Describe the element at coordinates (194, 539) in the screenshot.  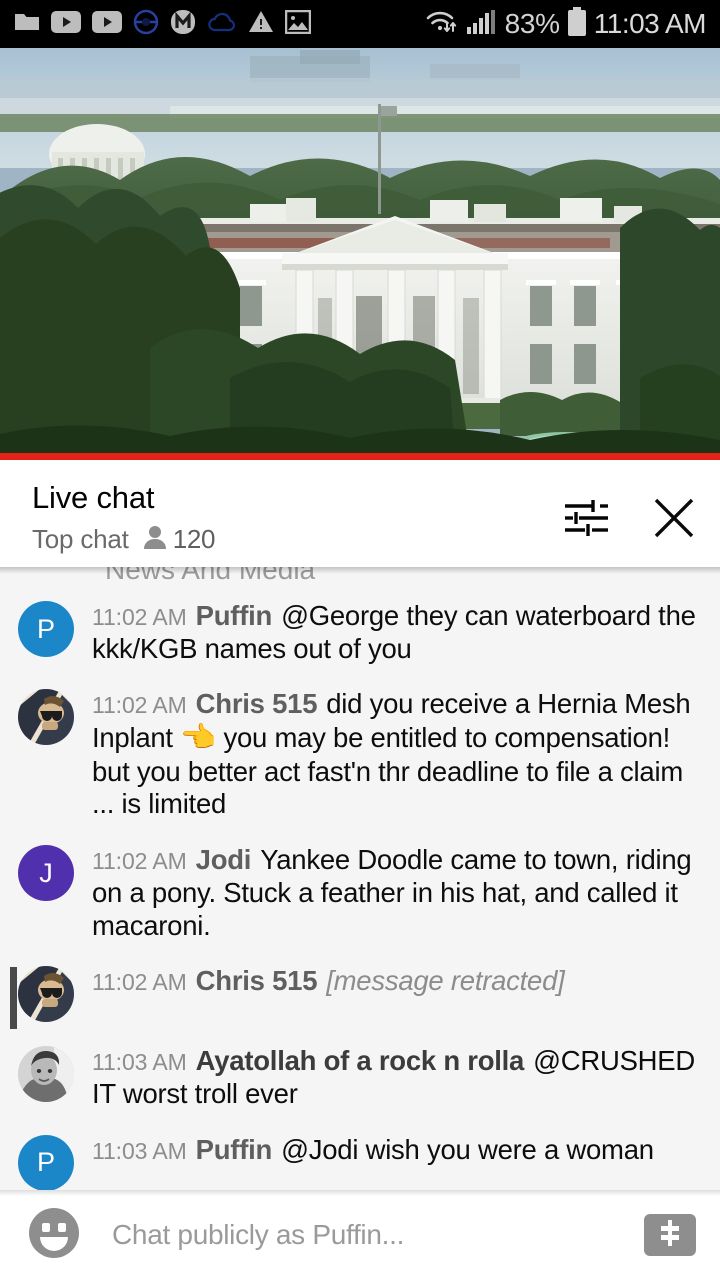
I see `viewer-count-label: 120` at that location.